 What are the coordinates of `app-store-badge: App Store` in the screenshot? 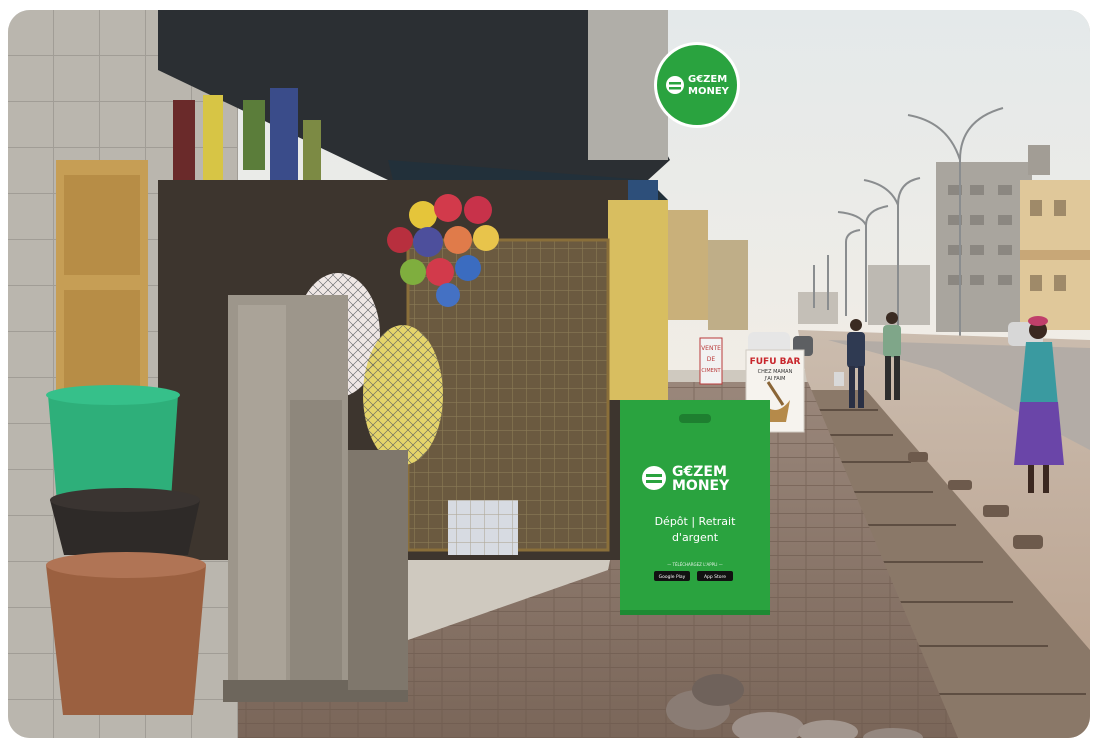 It's located at (715, 577).